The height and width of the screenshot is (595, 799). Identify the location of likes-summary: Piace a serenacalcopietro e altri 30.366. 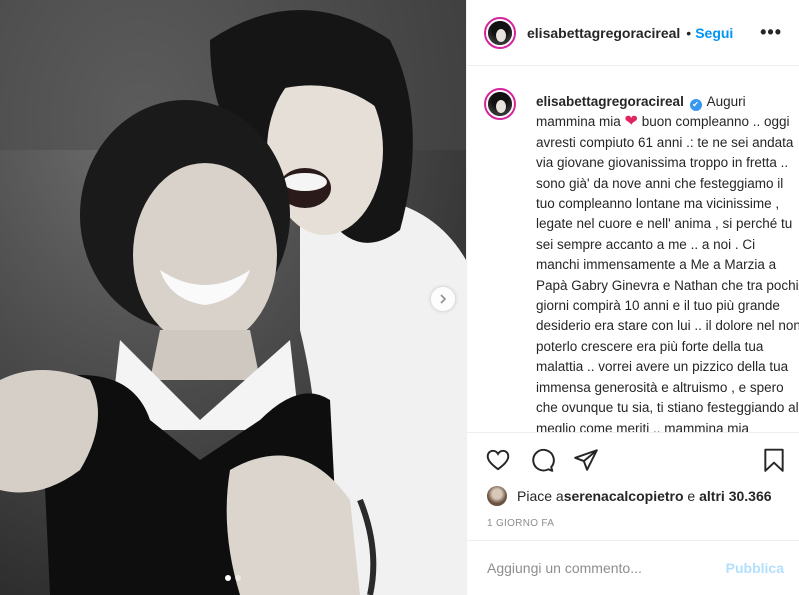
(637, 496).